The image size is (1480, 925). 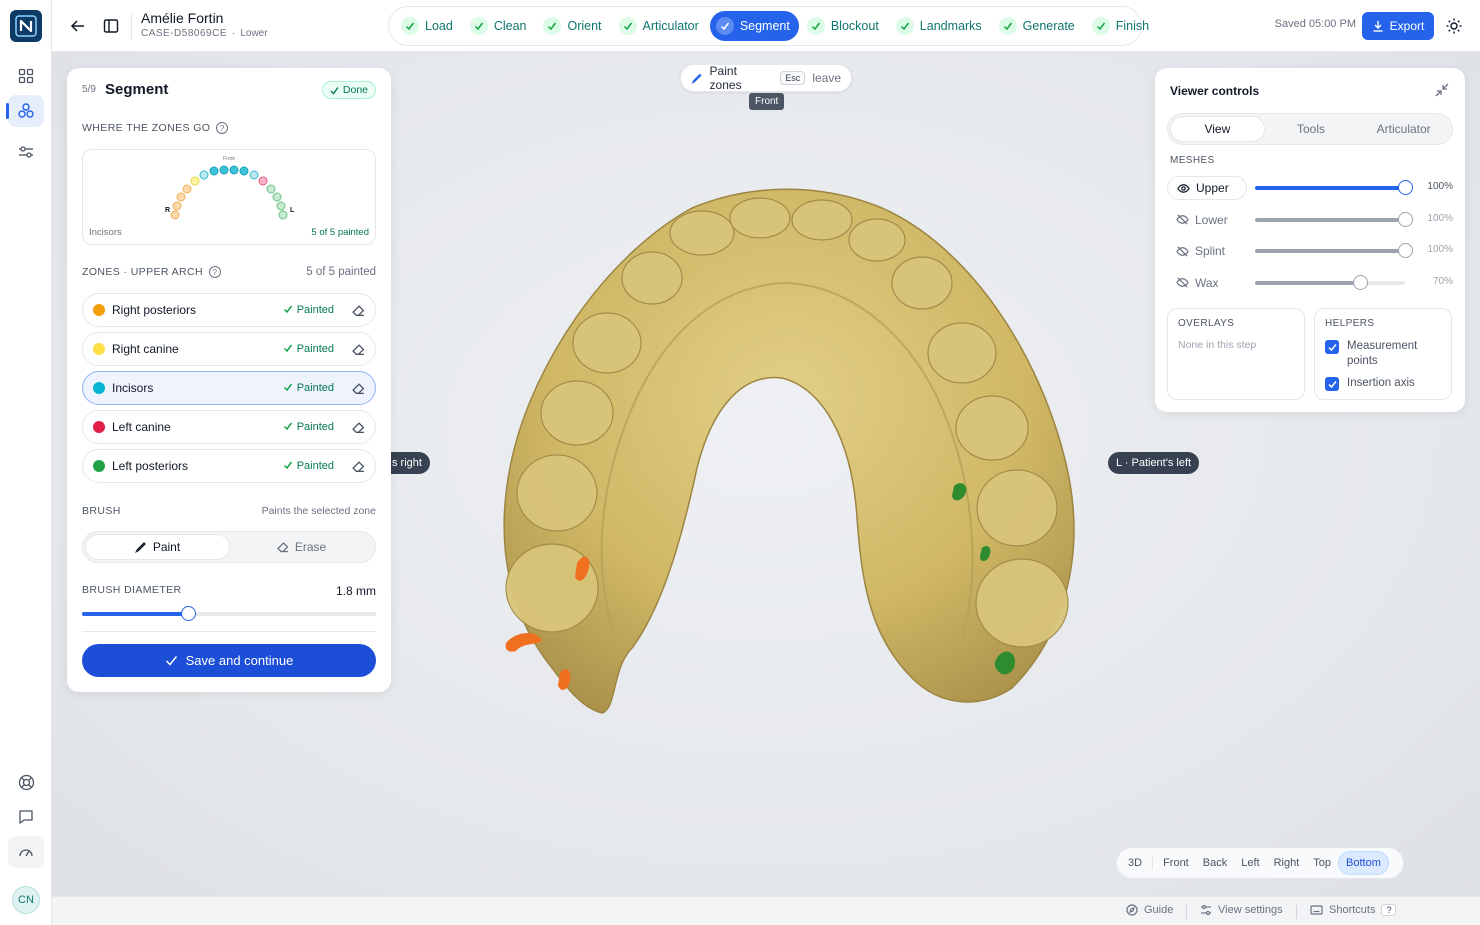 What do you see at coordinates (140, 547) in the screenshot?
I see `brush-icon` at bounding box center [140, 547].